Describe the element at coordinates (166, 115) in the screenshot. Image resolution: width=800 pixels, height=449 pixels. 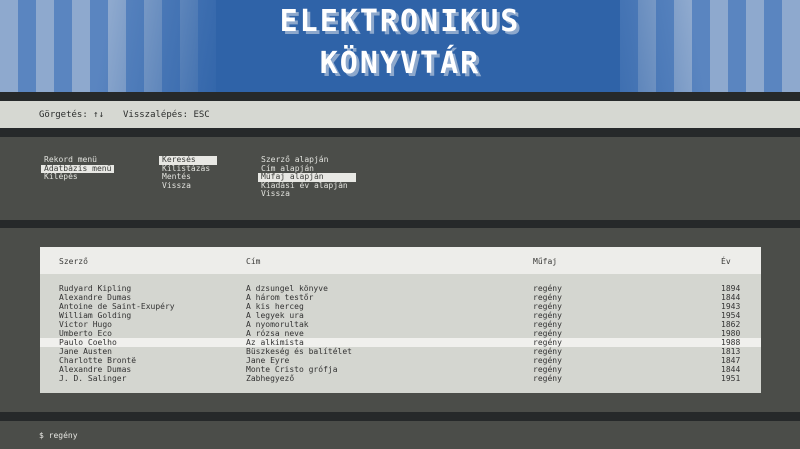
I see `back-hint: Visszalépés: ESC` at that location.